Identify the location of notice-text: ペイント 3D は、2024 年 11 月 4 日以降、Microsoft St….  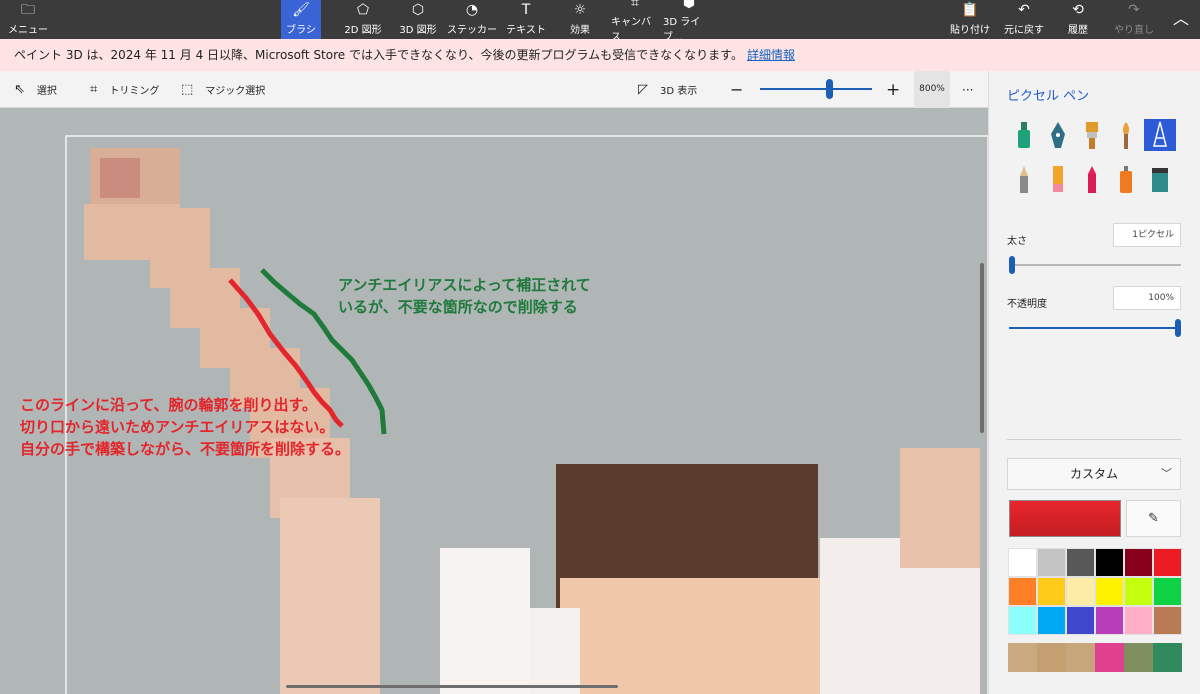
(378, 55).